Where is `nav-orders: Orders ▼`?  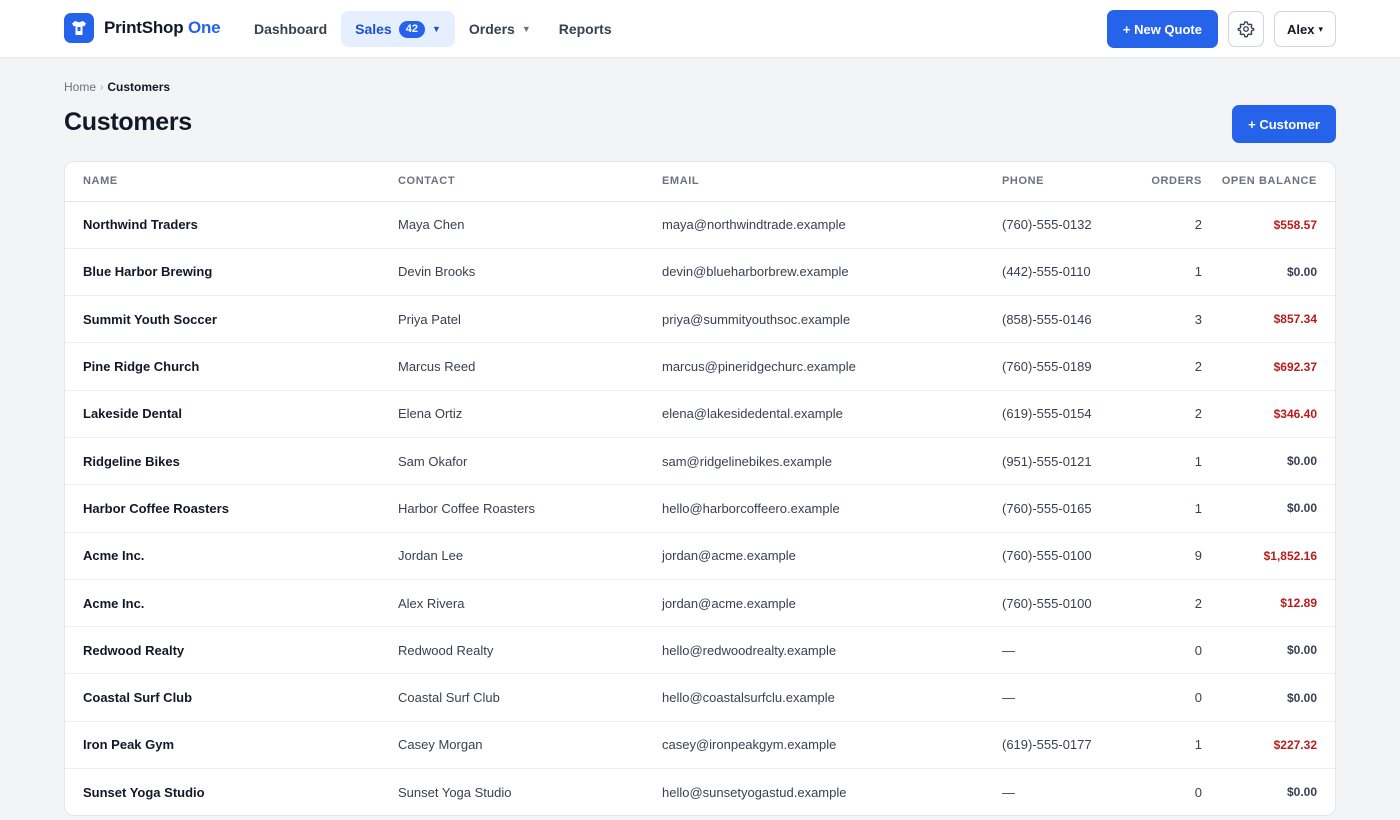
nav-orders: Orders ▼ is located at coordinates (500, 29).